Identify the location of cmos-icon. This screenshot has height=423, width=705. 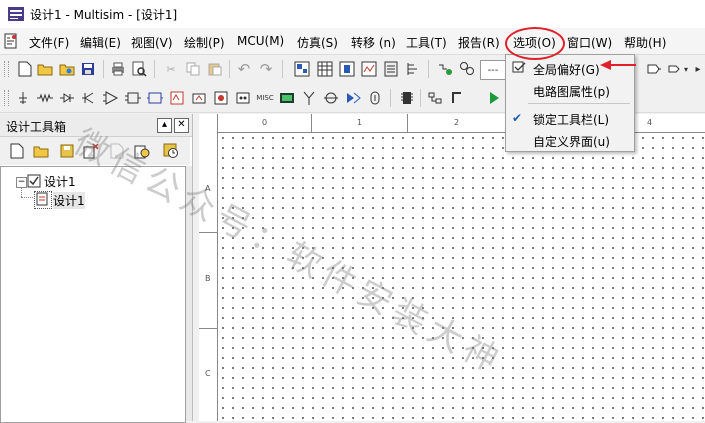
(155, 98).